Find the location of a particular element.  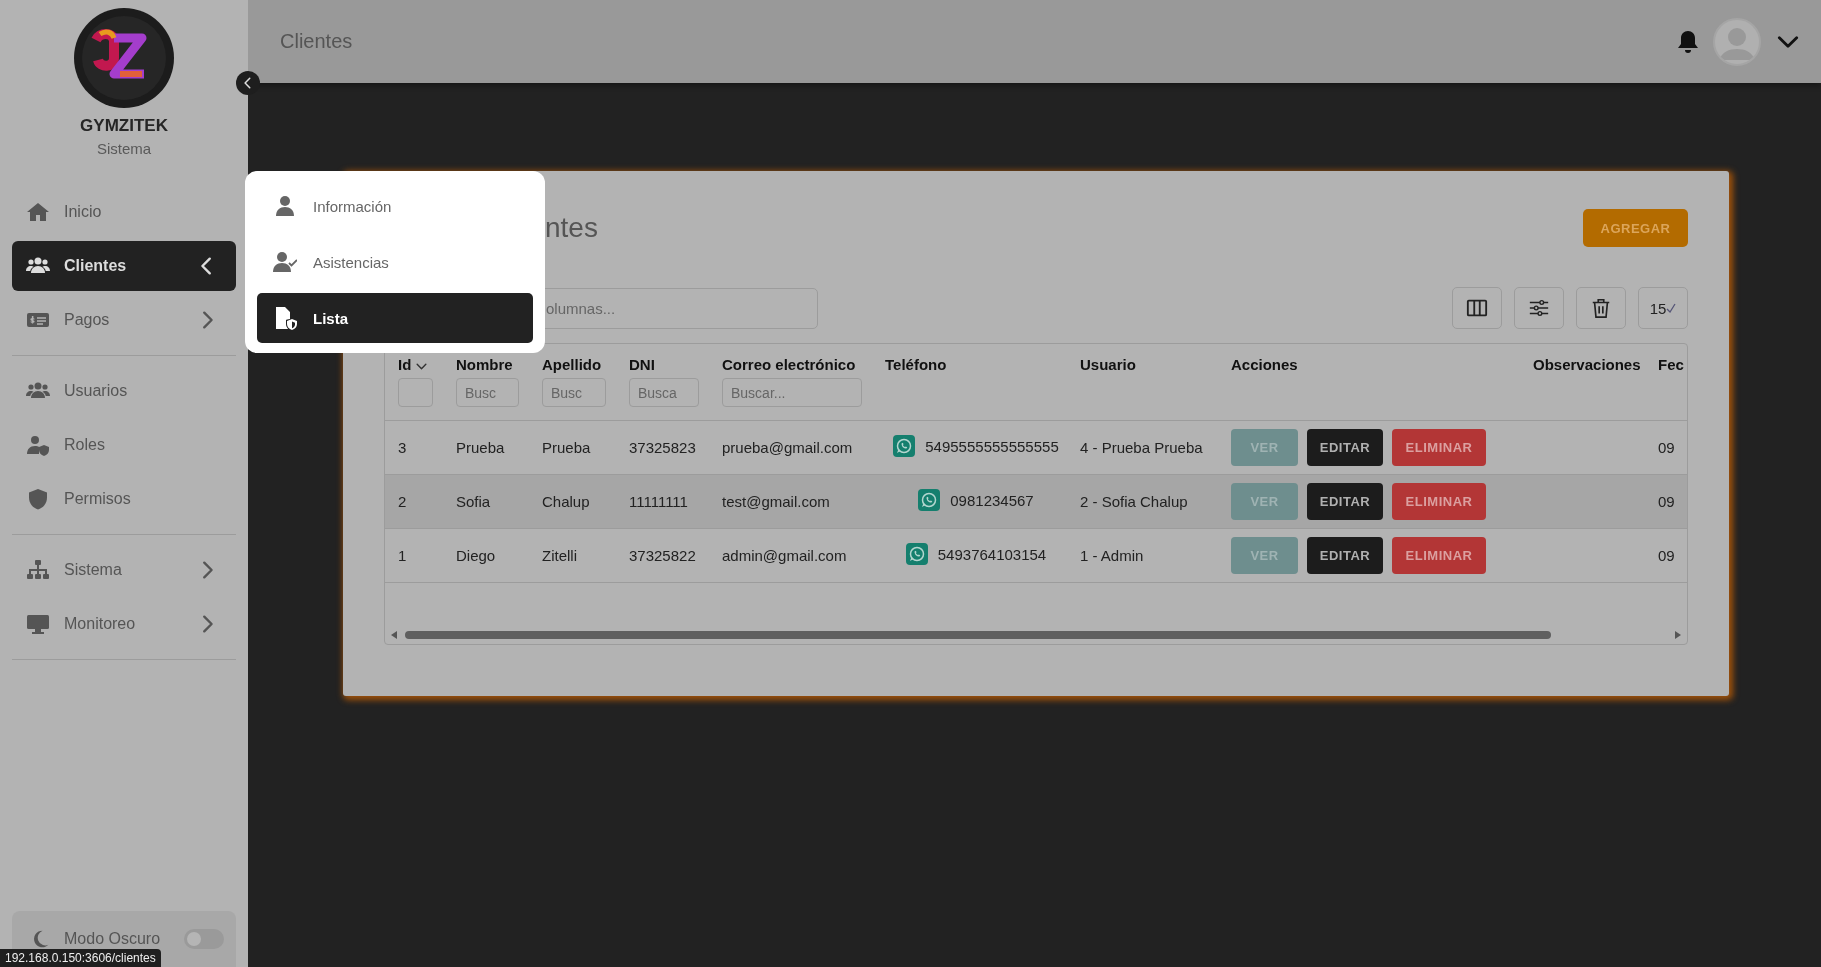

sidebar-item: Permisos is located at coordinates (124, 499).